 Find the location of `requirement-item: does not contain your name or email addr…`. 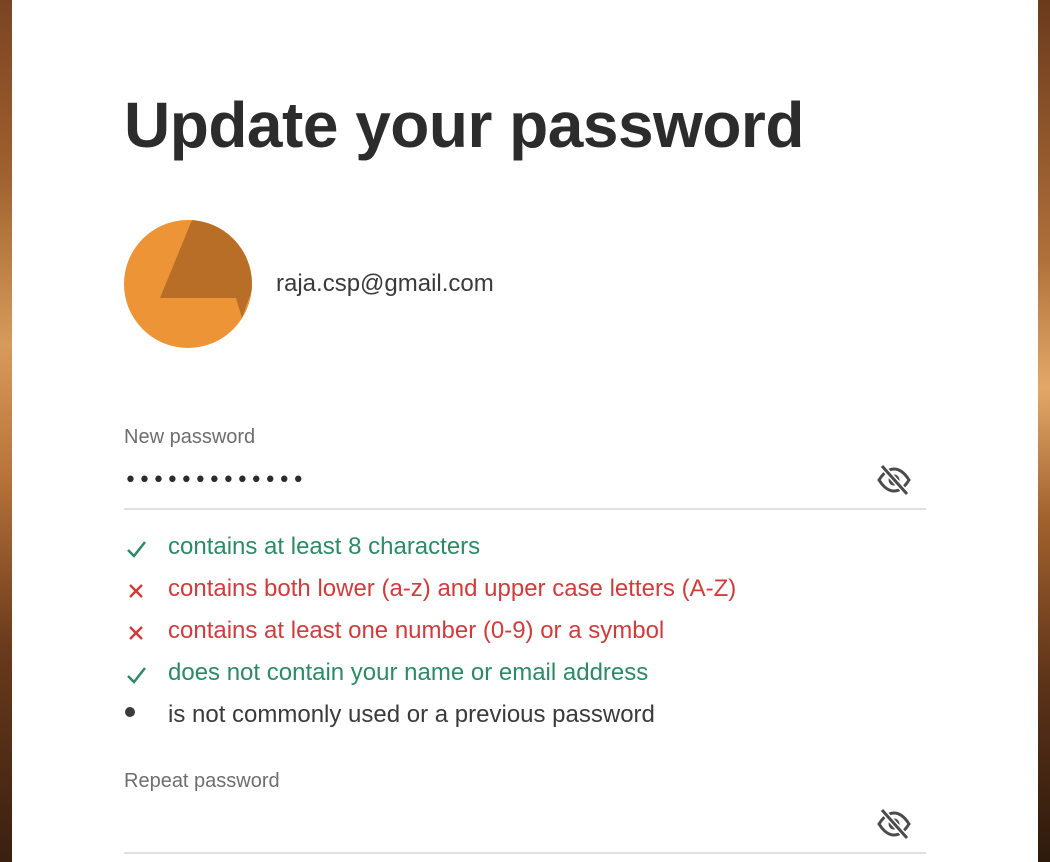

requirement-item: does not contain your name or email addr… is located at coordinates (525, 675).